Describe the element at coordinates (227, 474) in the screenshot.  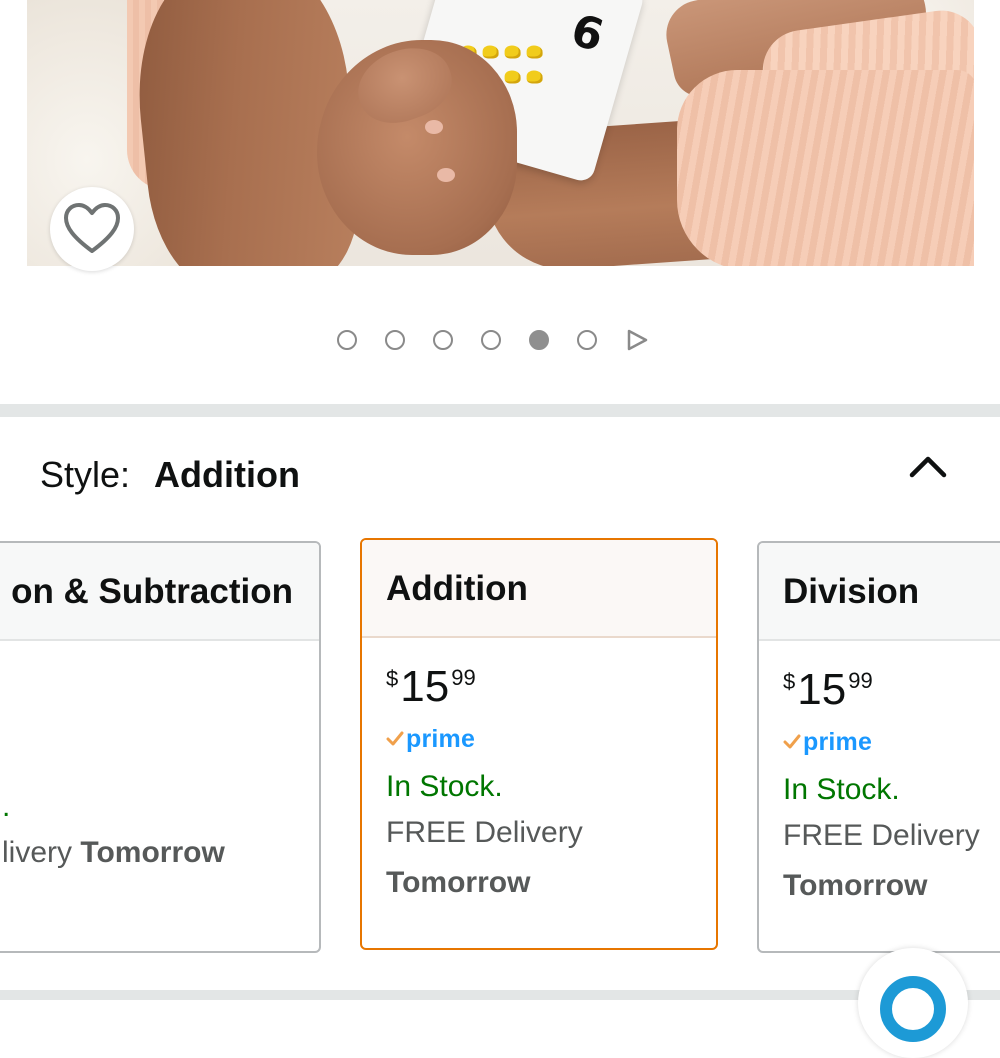
I see `style-selected-value: Addition` at that location.